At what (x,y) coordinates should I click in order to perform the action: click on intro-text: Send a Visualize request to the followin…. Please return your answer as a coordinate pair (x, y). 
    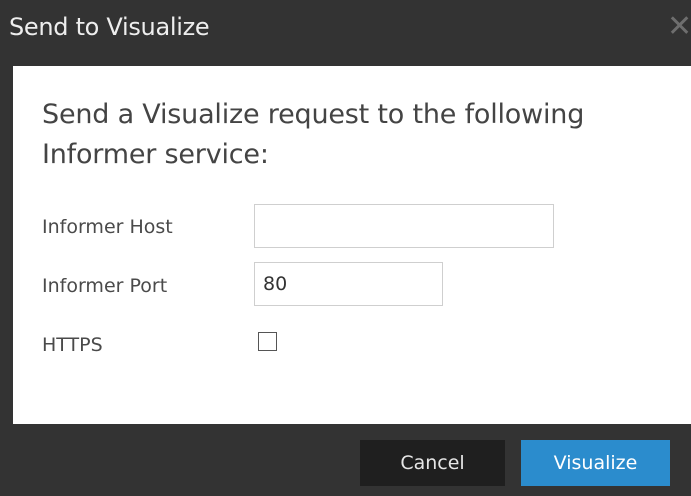
    Looking at the image, I should click on (313, 134).